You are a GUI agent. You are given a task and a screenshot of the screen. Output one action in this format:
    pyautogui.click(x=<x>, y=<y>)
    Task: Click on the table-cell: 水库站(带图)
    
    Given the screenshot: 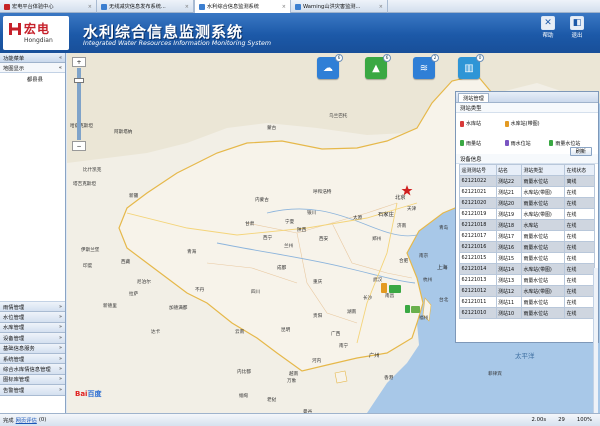 What is the action you would take?
    pyautogui.click(x=543, y=291)
    